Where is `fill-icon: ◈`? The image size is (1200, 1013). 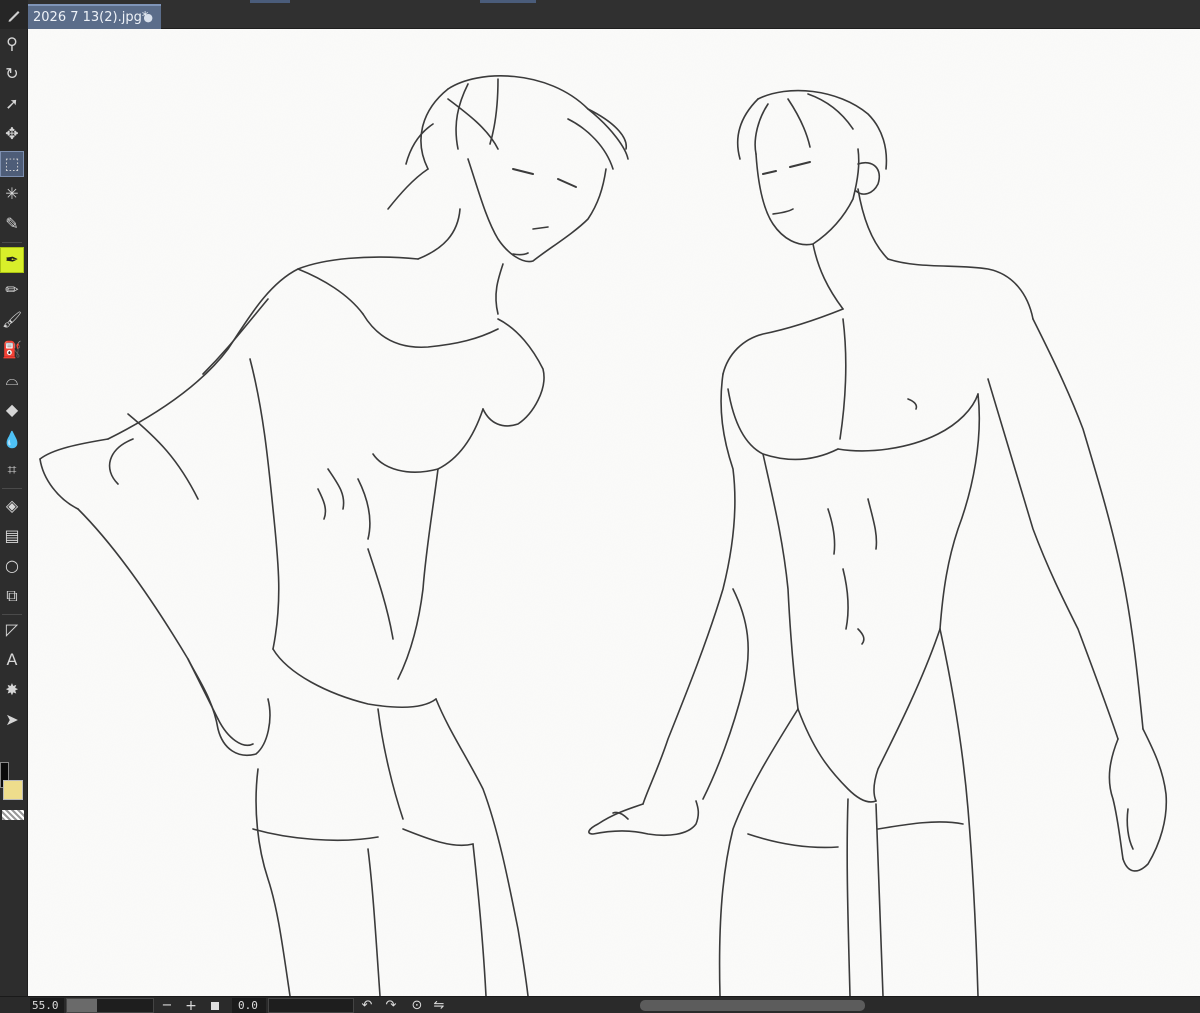 fill-icon: ◈ is located at coordinates (12, 505).